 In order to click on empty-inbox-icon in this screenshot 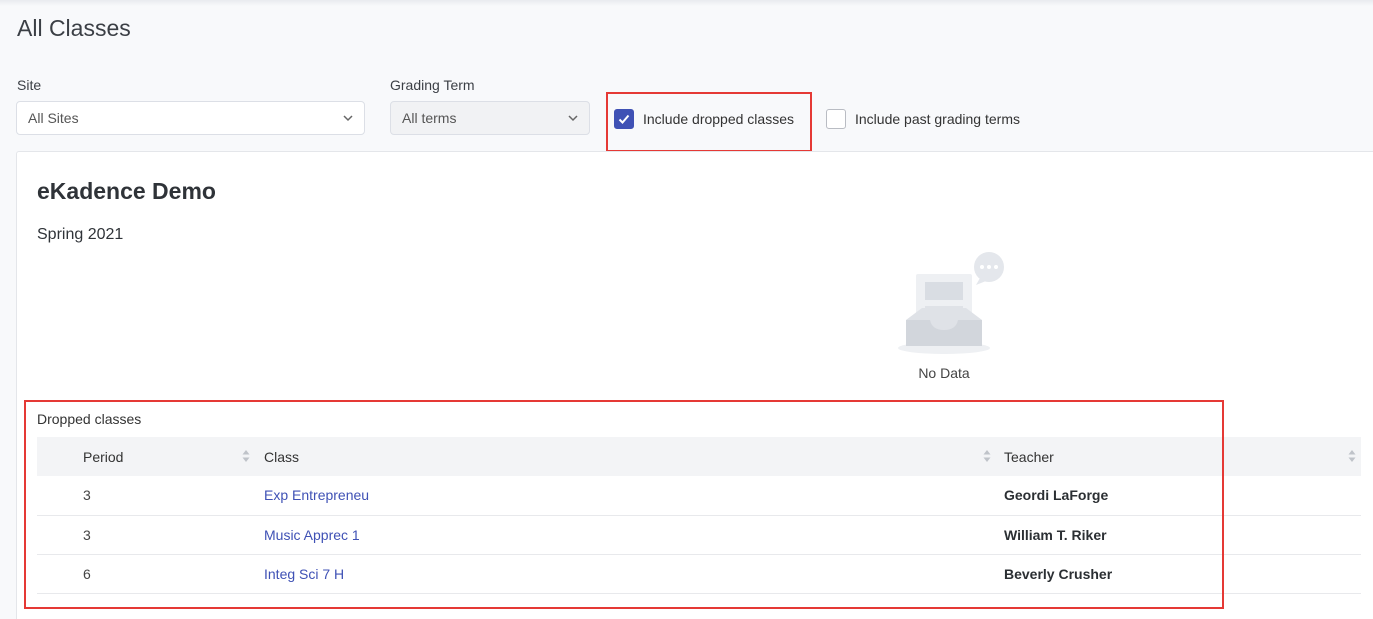, I will do `click(951, 303)`.